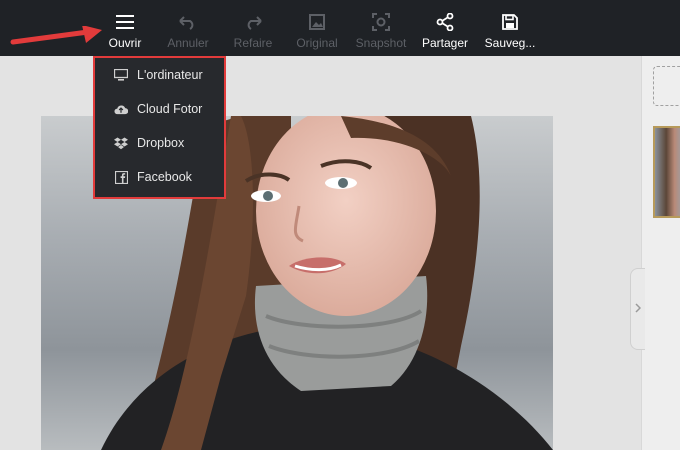 This screenshot has width=680, height=450. Describe the element at coordinates (125, 43) in the screenshot. I see `open-label: Ouvrir` at that location.